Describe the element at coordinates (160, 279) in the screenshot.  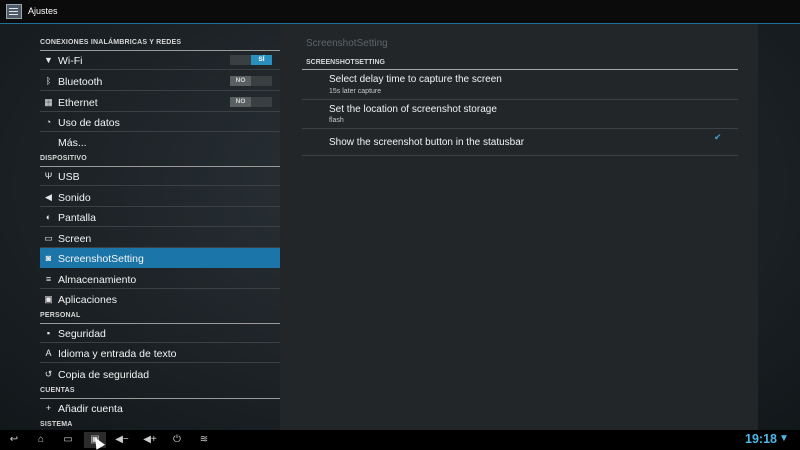
I see `sidebar-item-storage: ≡ Almacenamiento` at that location.